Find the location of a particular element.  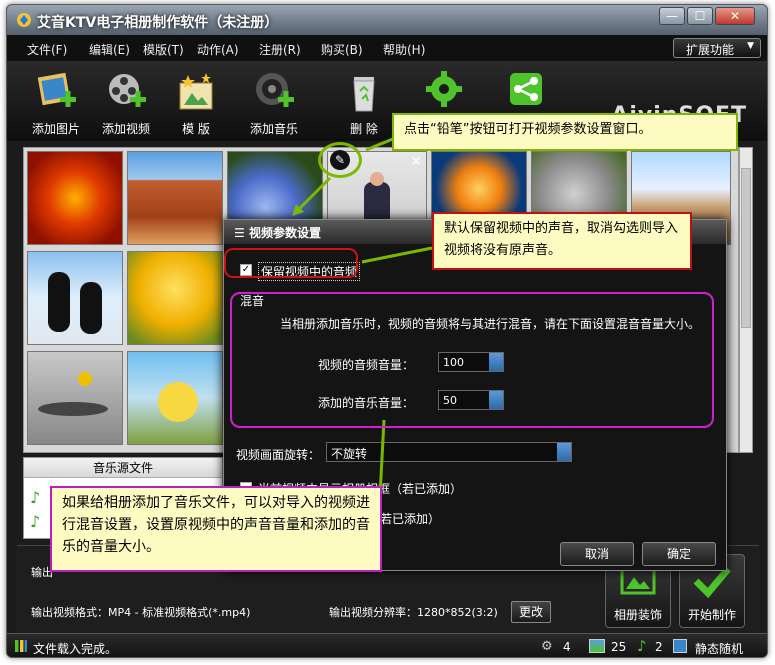

status-message: 文件载入完成。 is located at coordinates (75, 649).